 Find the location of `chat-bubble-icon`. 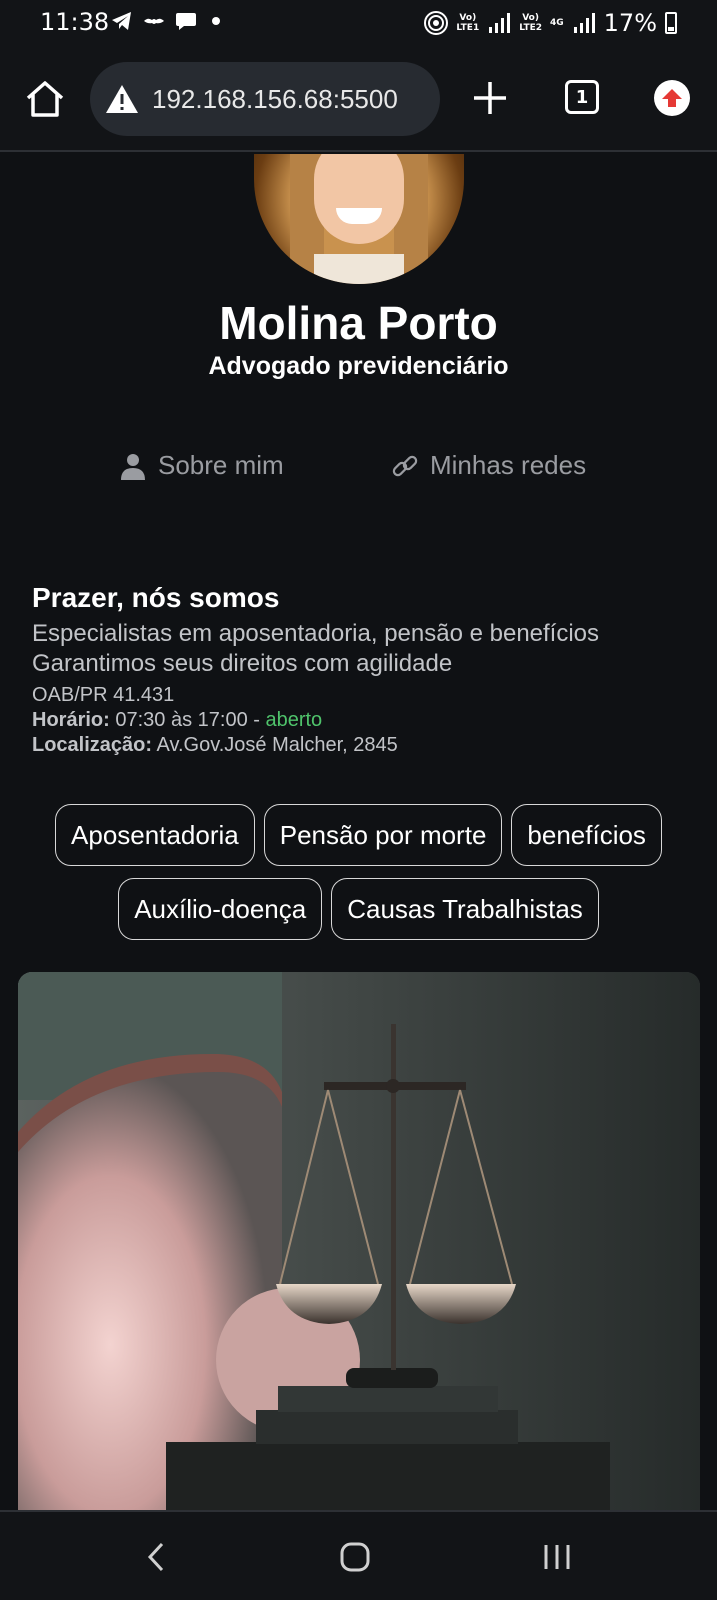

chat-bubble-icon is located at coordinates (186, 21).